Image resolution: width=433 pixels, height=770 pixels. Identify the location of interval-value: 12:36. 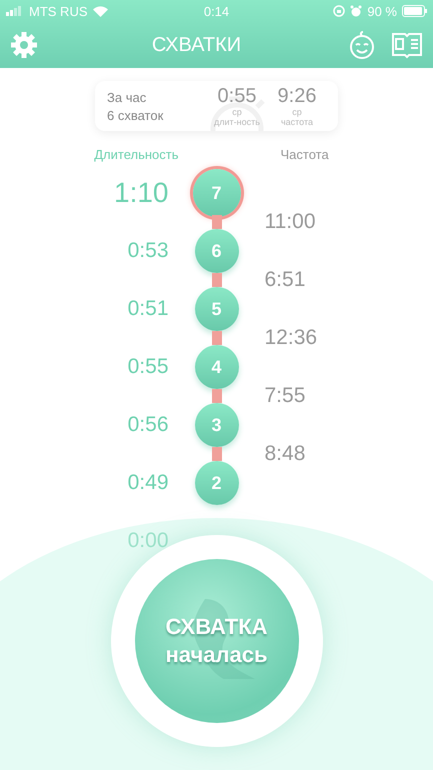
(291, 338).